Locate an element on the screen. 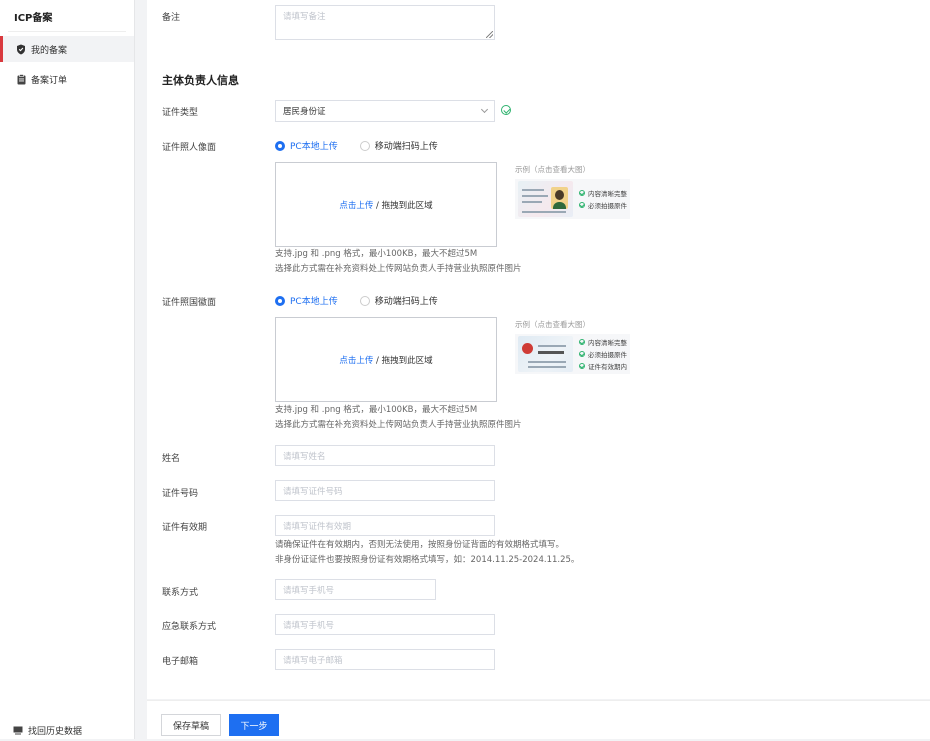 The width and height of the screenshot is (930, 741). chevron-down-icon is located at coordinates (484, 109).